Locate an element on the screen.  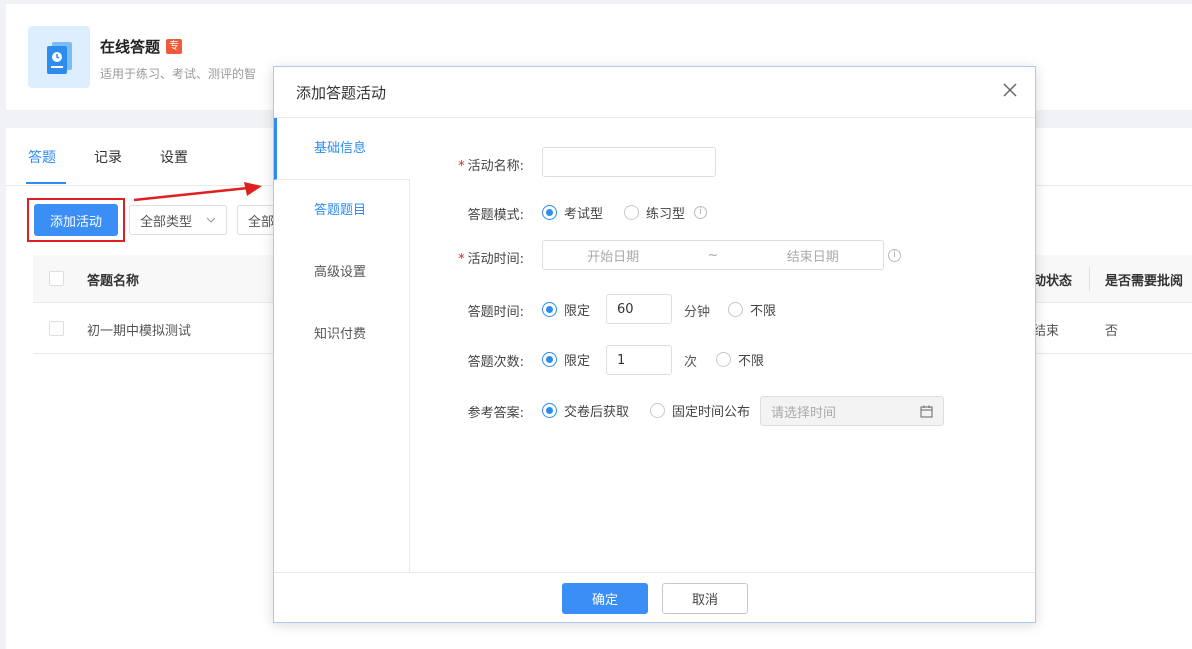
row-checkbox is located at coordinates (56, 328).